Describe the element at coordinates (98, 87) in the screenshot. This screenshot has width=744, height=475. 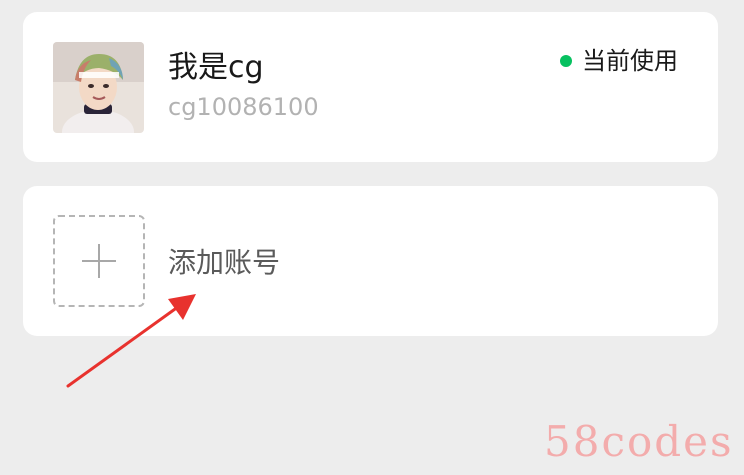
I see `avatar` at that location.